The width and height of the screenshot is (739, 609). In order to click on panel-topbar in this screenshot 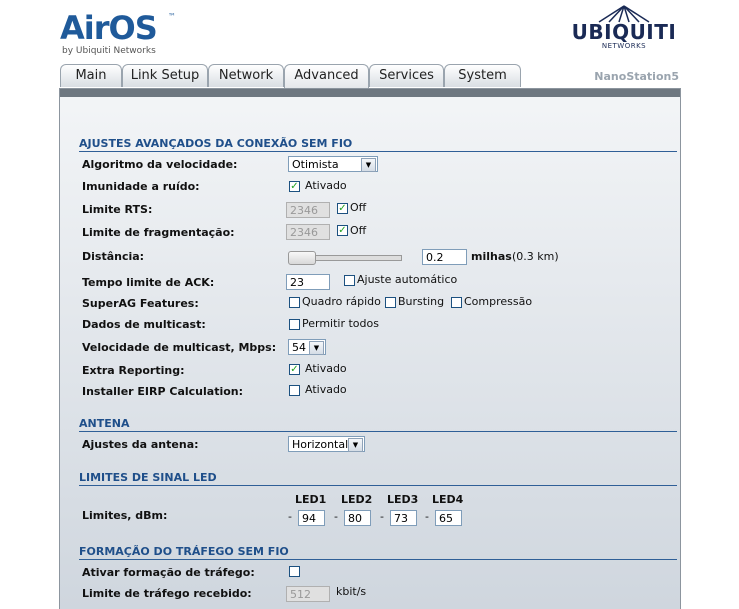, I will do `click(370, 93)`.